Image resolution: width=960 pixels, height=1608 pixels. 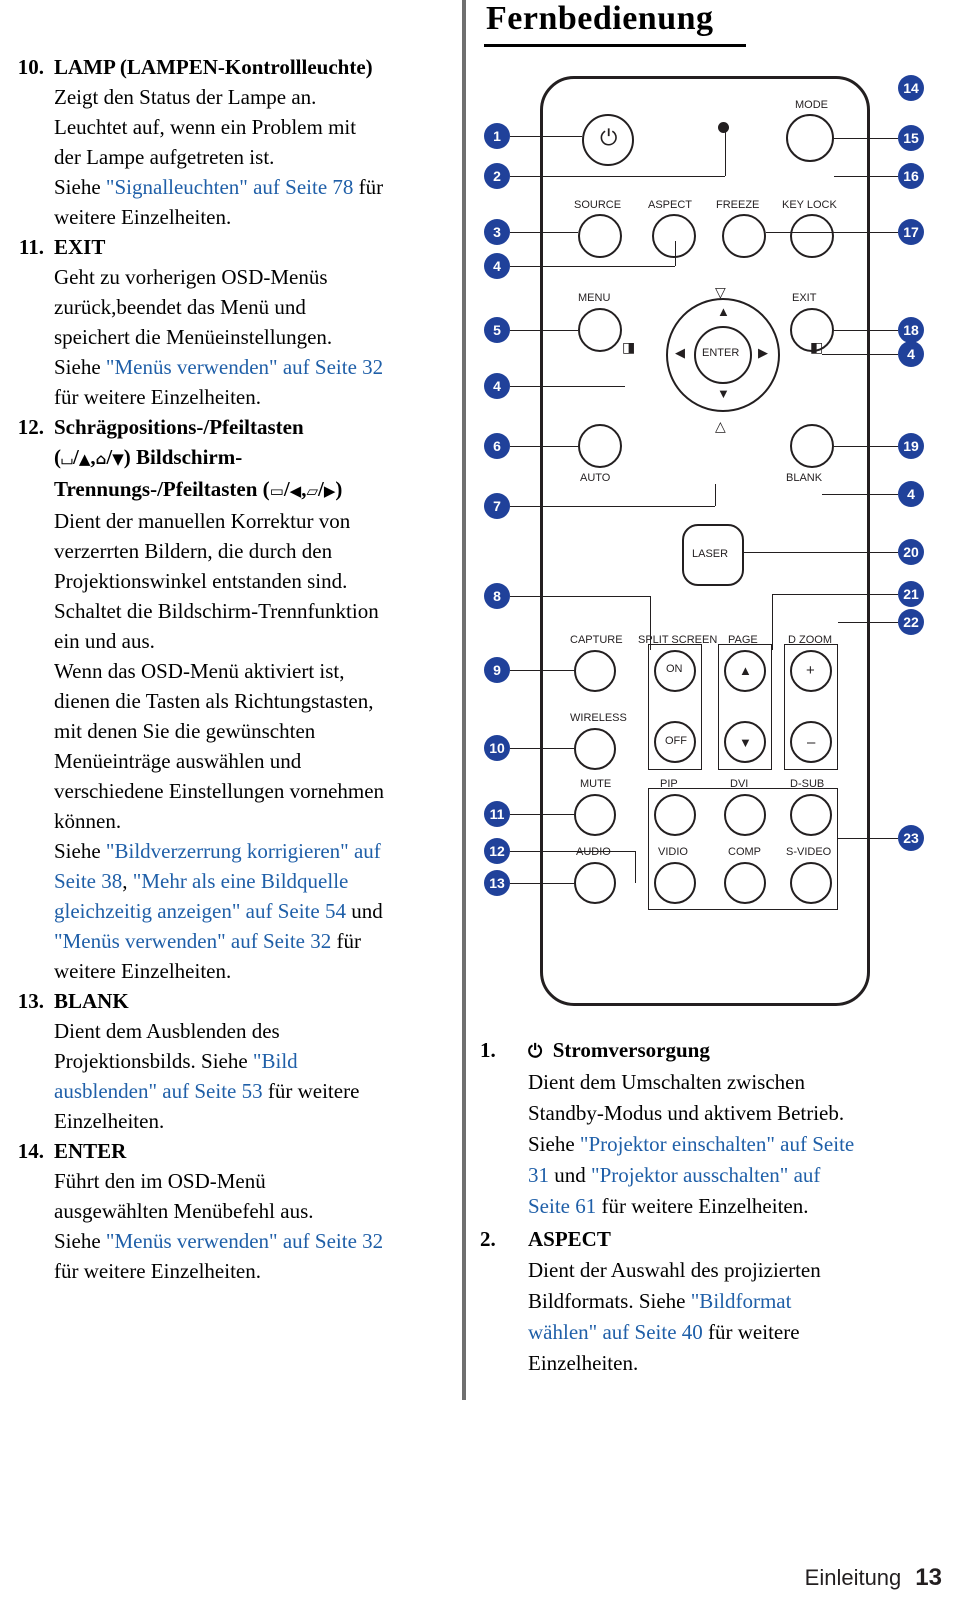 I want to click on item-line: speichert die Menüeinstellungen., so click(x=193, y=337).